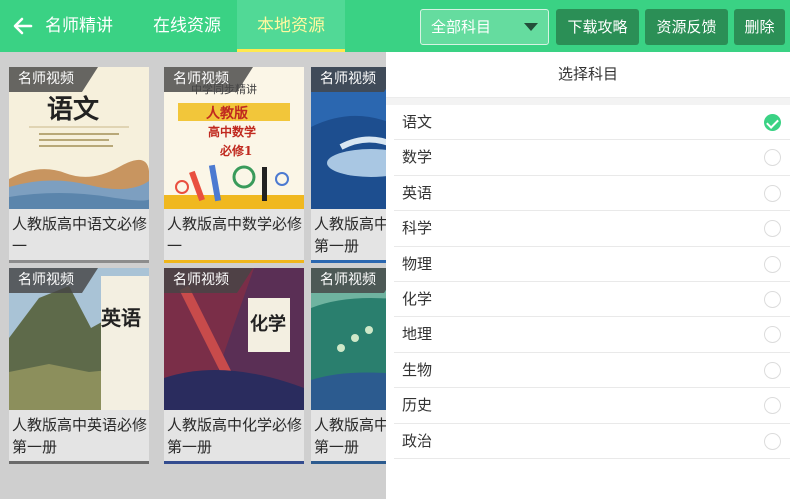  Describe the element at coordinates (121, 318) in the screenshot. I see `cover-title: 英语` at that location.